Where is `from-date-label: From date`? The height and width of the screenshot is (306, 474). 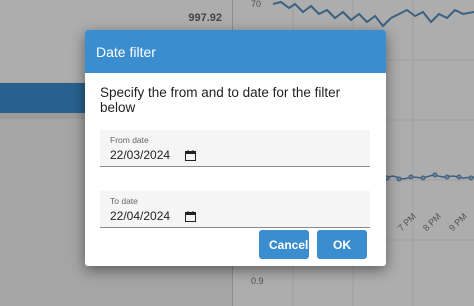 from-date-label: From date is located at coordinates (129, 140).